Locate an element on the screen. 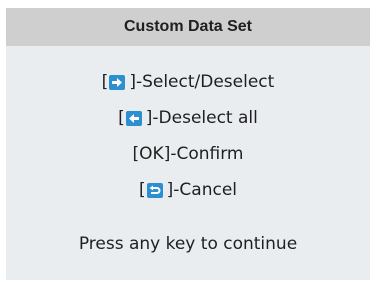  left-arrow-icon is located at coordinates (133, 118).